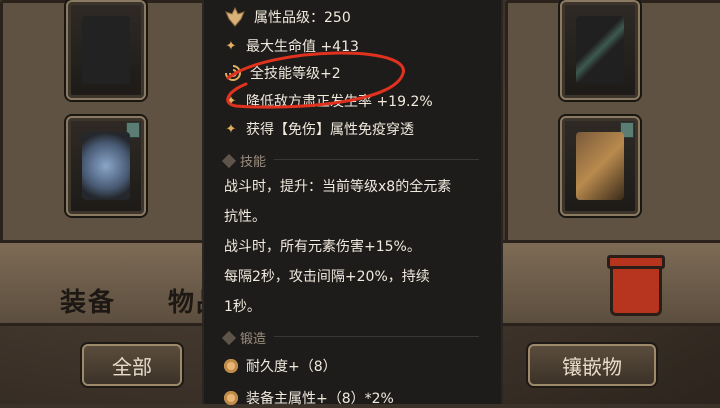  I want to click on forge-section-header: 锻造, so click(244, 337).